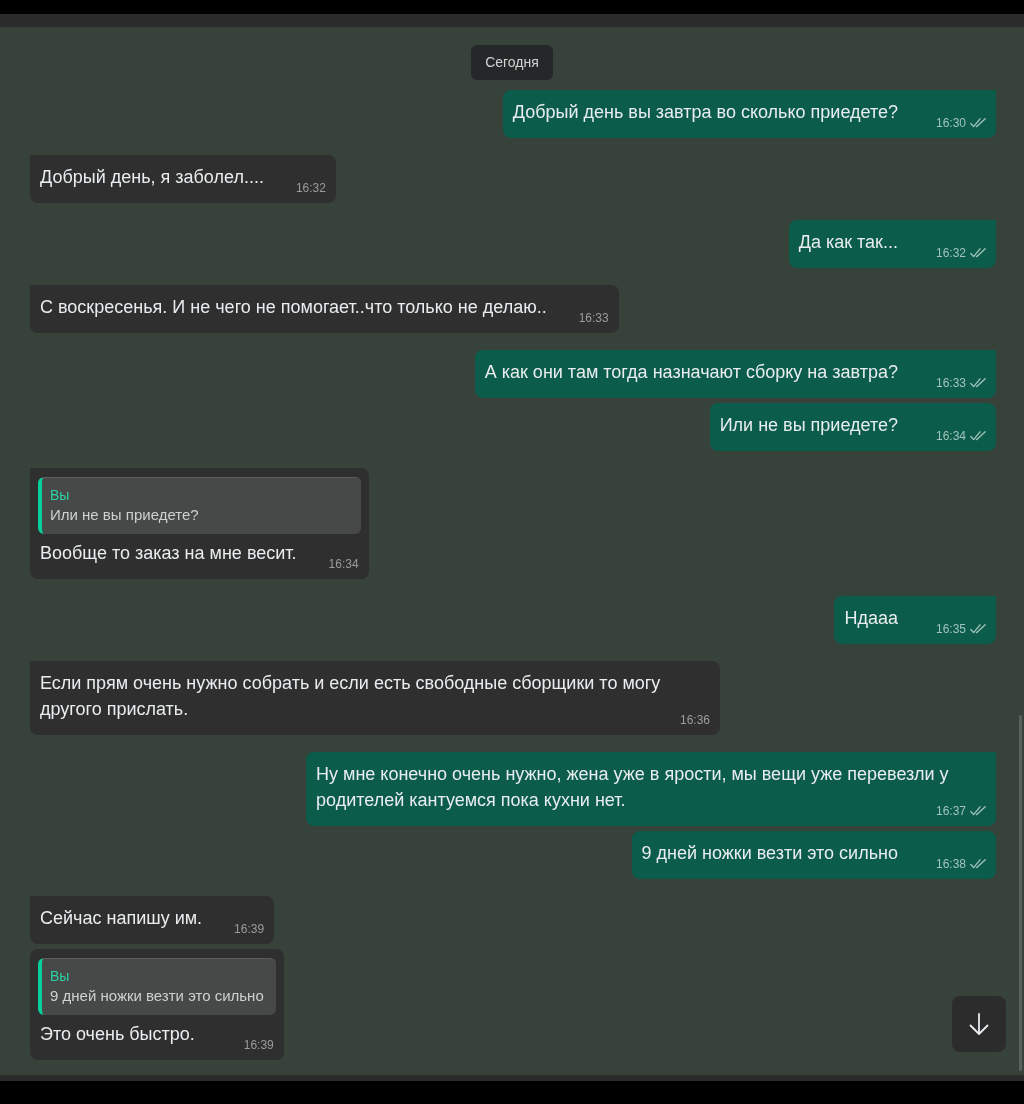 The height and width of the screenshot is (1104, 1024). I want to click on message-time: 16:30, so click(950, 123).